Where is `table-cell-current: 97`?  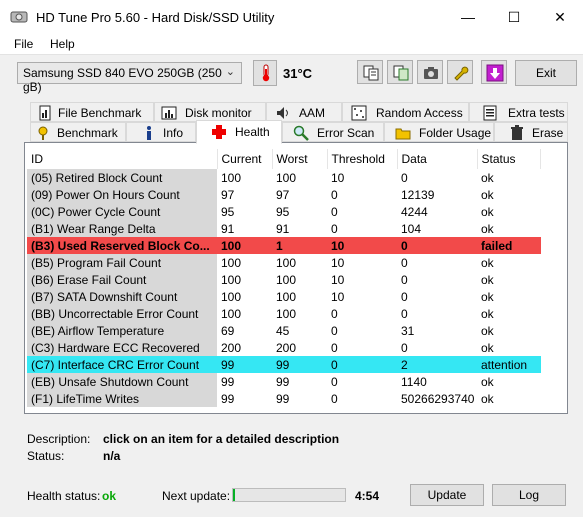 table-cell-current: 97 is located at coordinates (244, 194).